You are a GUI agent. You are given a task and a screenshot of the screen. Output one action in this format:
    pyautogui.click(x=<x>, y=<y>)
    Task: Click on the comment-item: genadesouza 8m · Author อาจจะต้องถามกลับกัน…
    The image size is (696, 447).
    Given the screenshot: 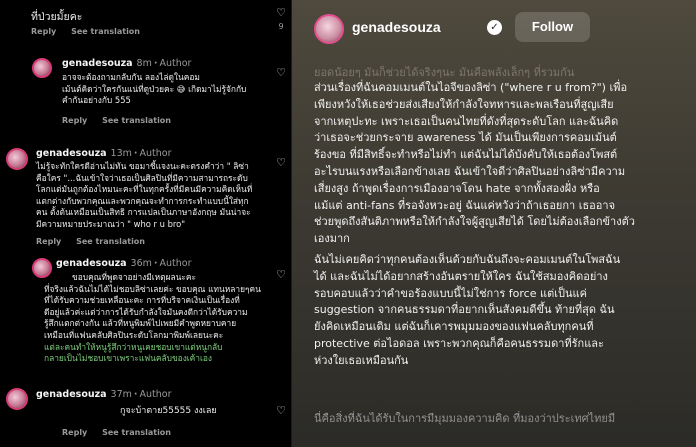 What is the action you would take?
    pyautogui.click(x=158, y=99)
    